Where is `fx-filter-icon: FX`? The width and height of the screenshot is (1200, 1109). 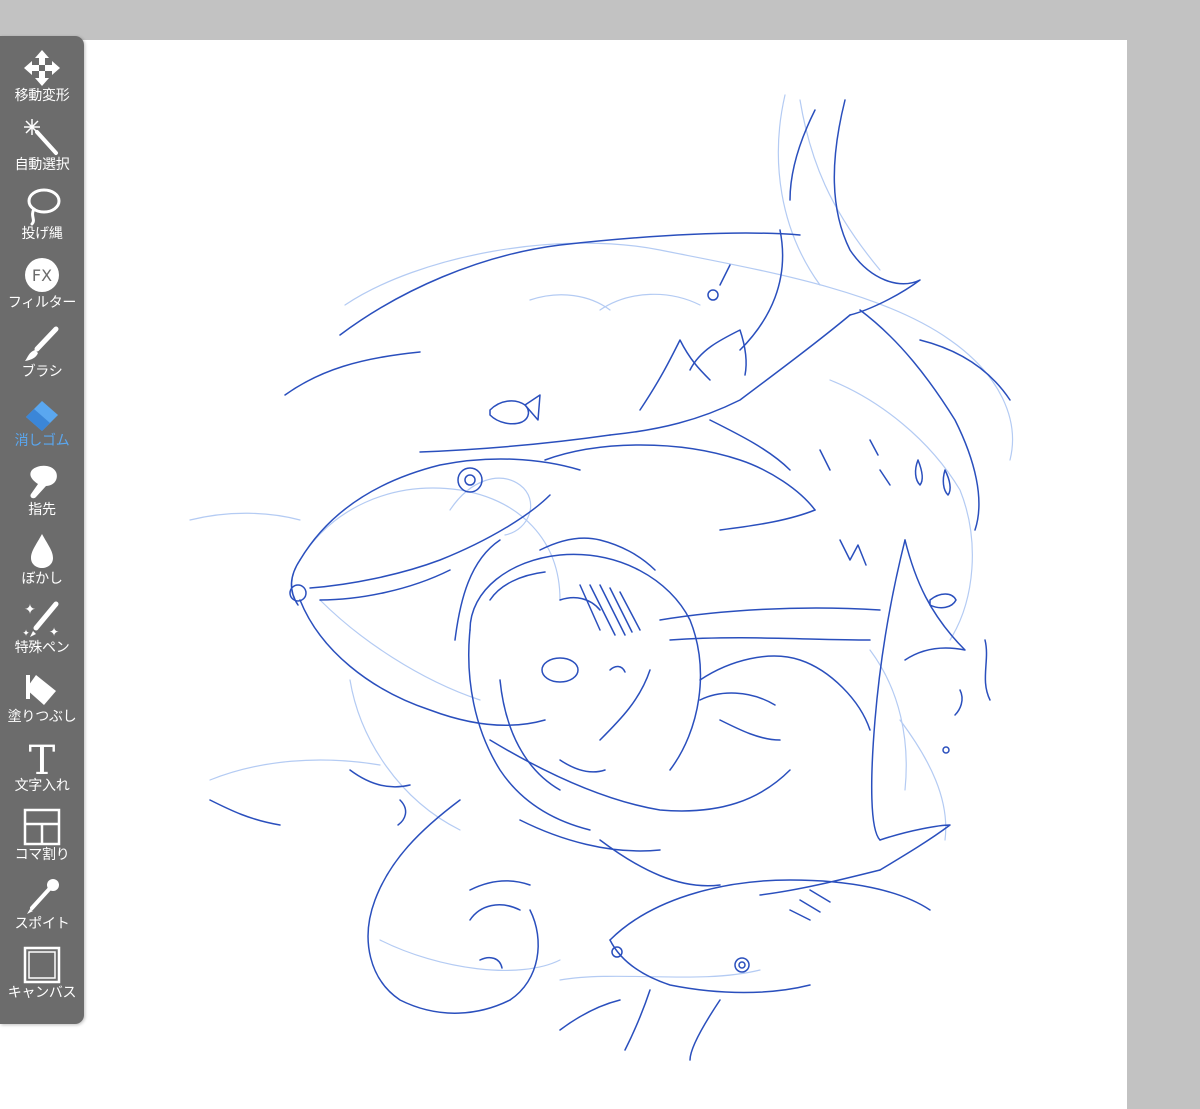
fx-filter-icon: FX is located at coordinates (42, 275).